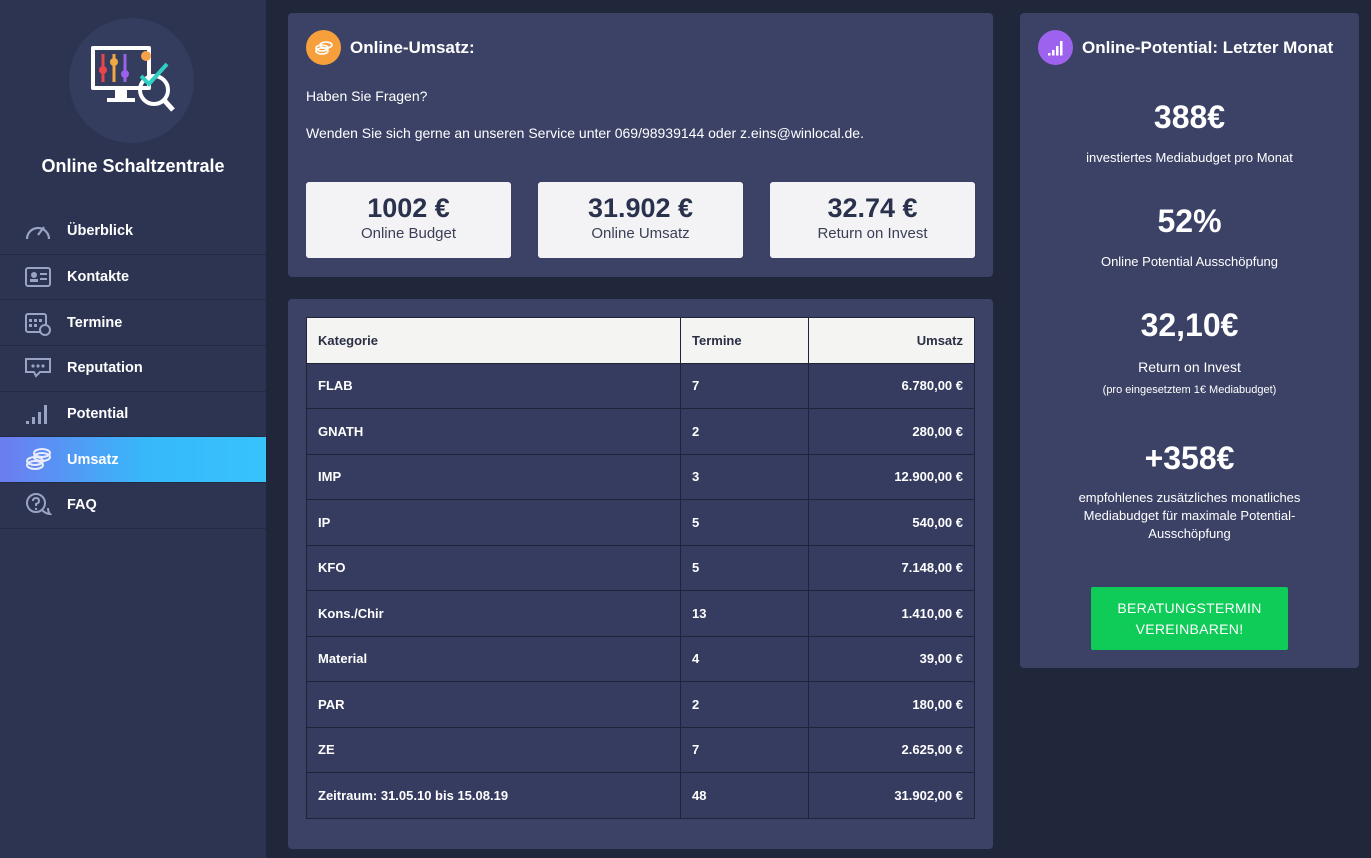 The height and width of the screenshot is (858, 1371). Describe the element at coordinates (891, 340) in the screenshot. I see `header-umsatz: Umsatz` at that location.